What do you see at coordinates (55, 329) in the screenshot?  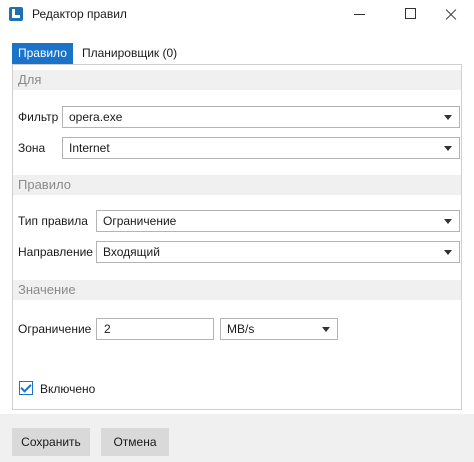 I see `limit-label: Ограничение` at bounding box center [55, 329].